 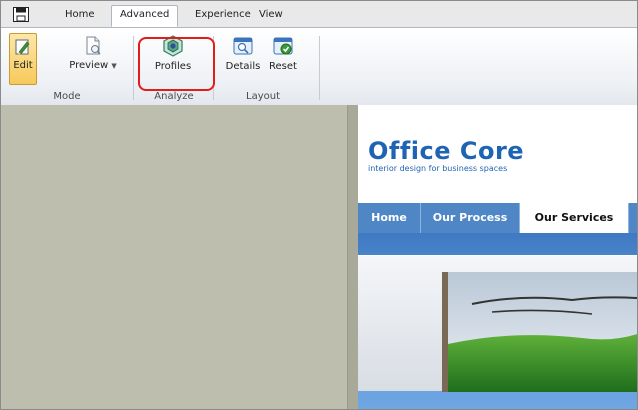 What do you see at coordinates (22, 47) in the screenshot?
I see `edit-icon` at bounding box center [22, 47].